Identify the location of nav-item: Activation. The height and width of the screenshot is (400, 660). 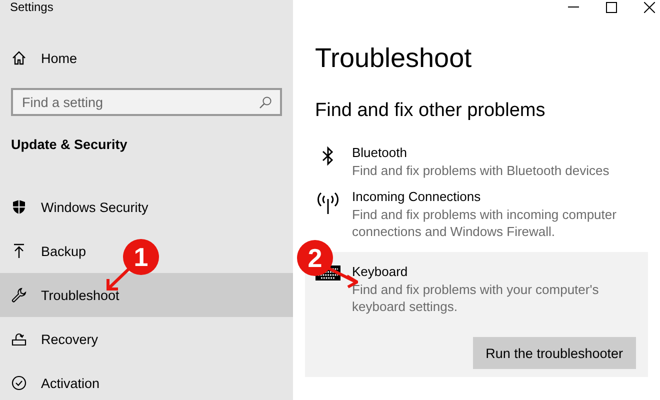
(54, 380).